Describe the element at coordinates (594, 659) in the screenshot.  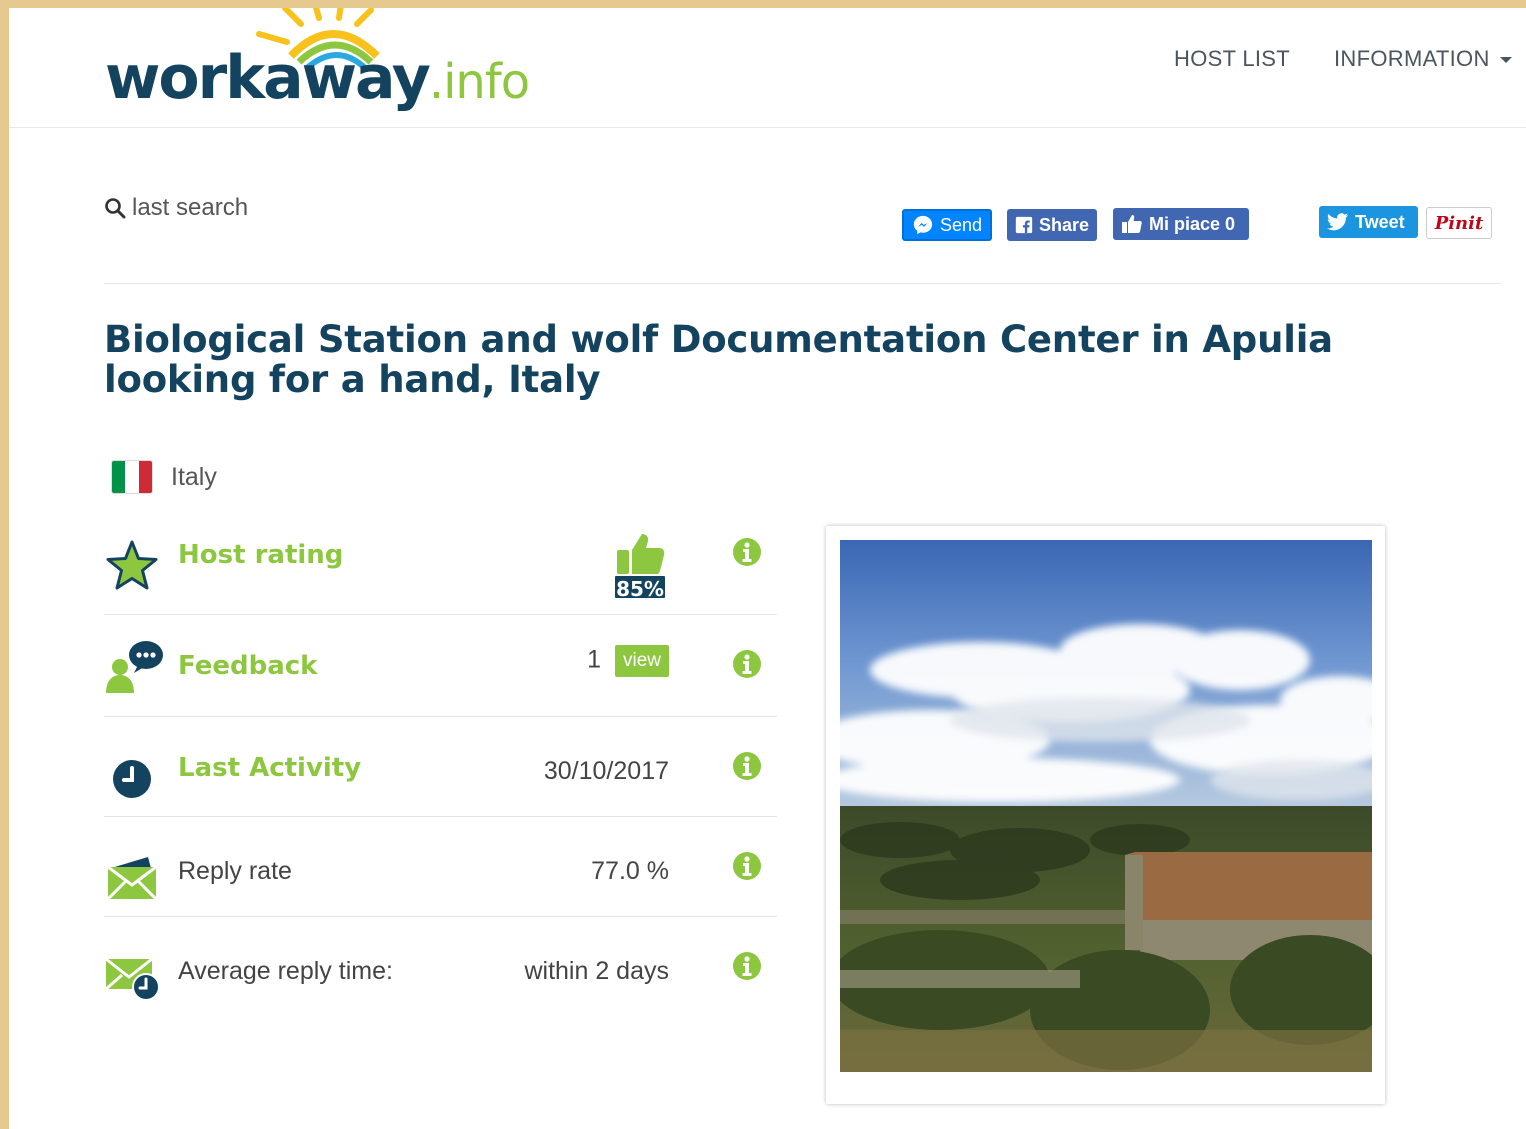
I see `feedback-count: 1` at that location.